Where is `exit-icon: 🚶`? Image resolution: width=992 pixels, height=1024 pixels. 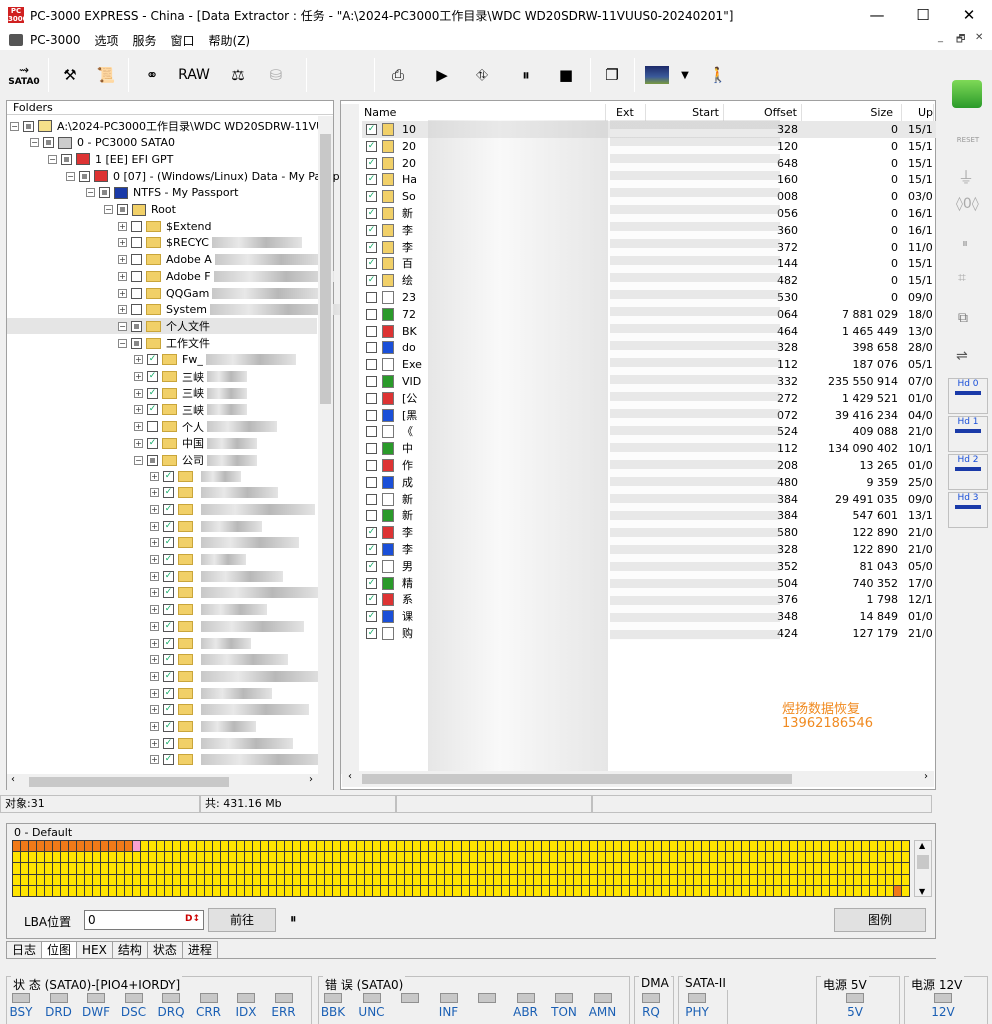
exit-icon: 🚶 is located at coordinates (718, 75).